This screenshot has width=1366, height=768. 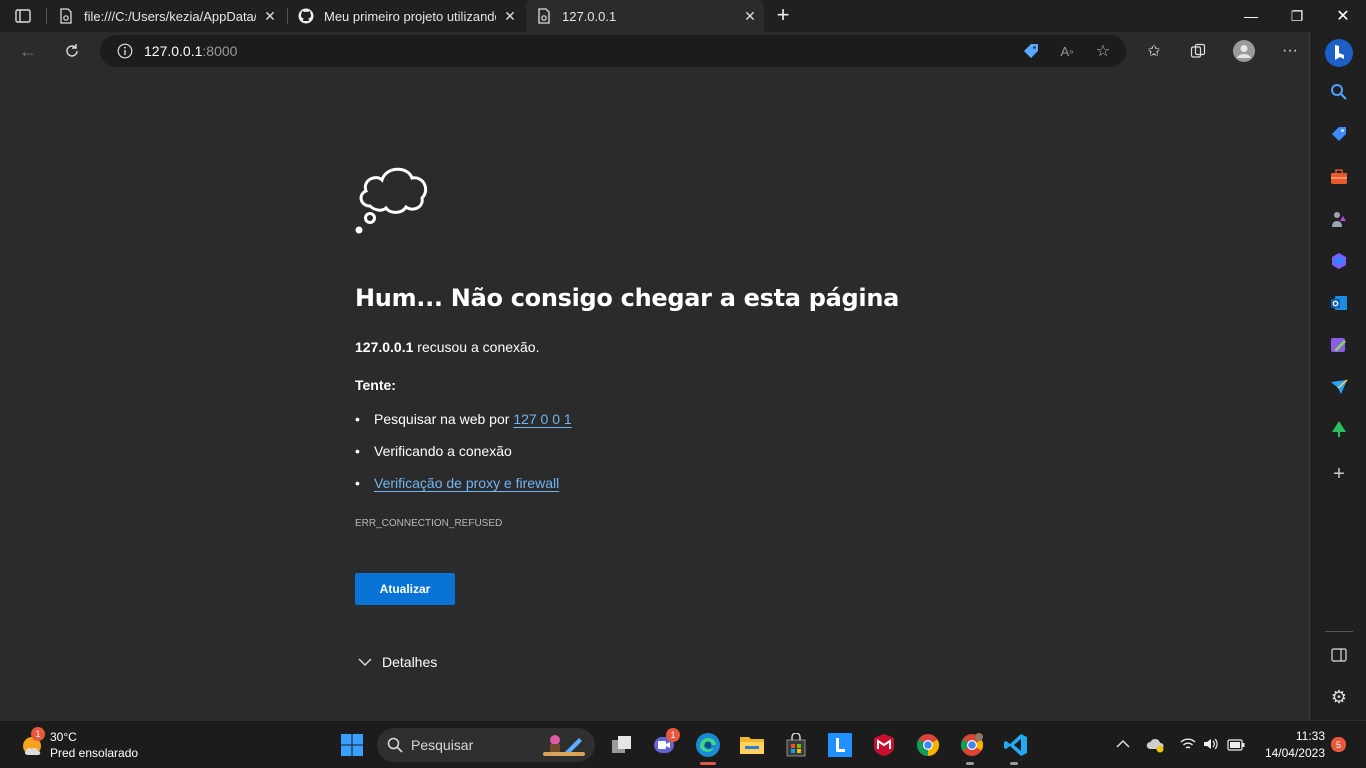 I want to click on onedrive-icon, so click(x=1156, y=747).